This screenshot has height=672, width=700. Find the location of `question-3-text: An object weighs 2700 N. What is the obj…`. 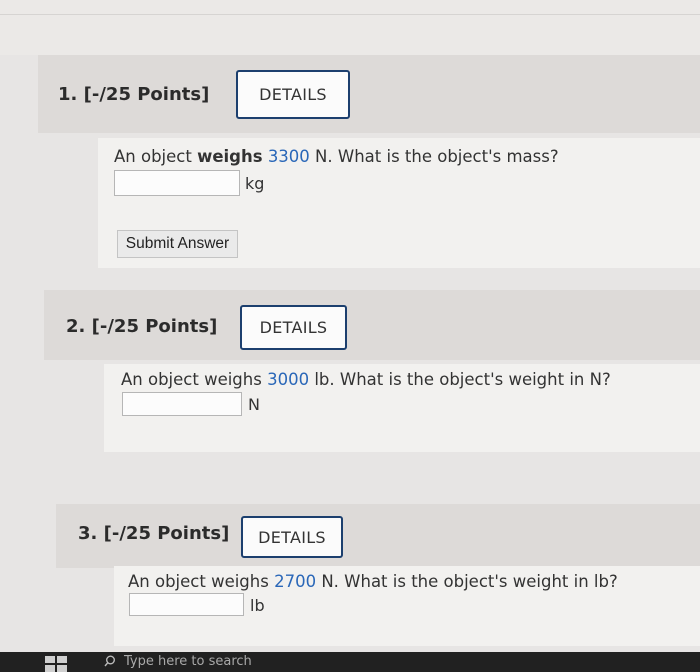

question-3-text: An object weighs 2700 N. What is the obj… is located at coordinates (373, 581).